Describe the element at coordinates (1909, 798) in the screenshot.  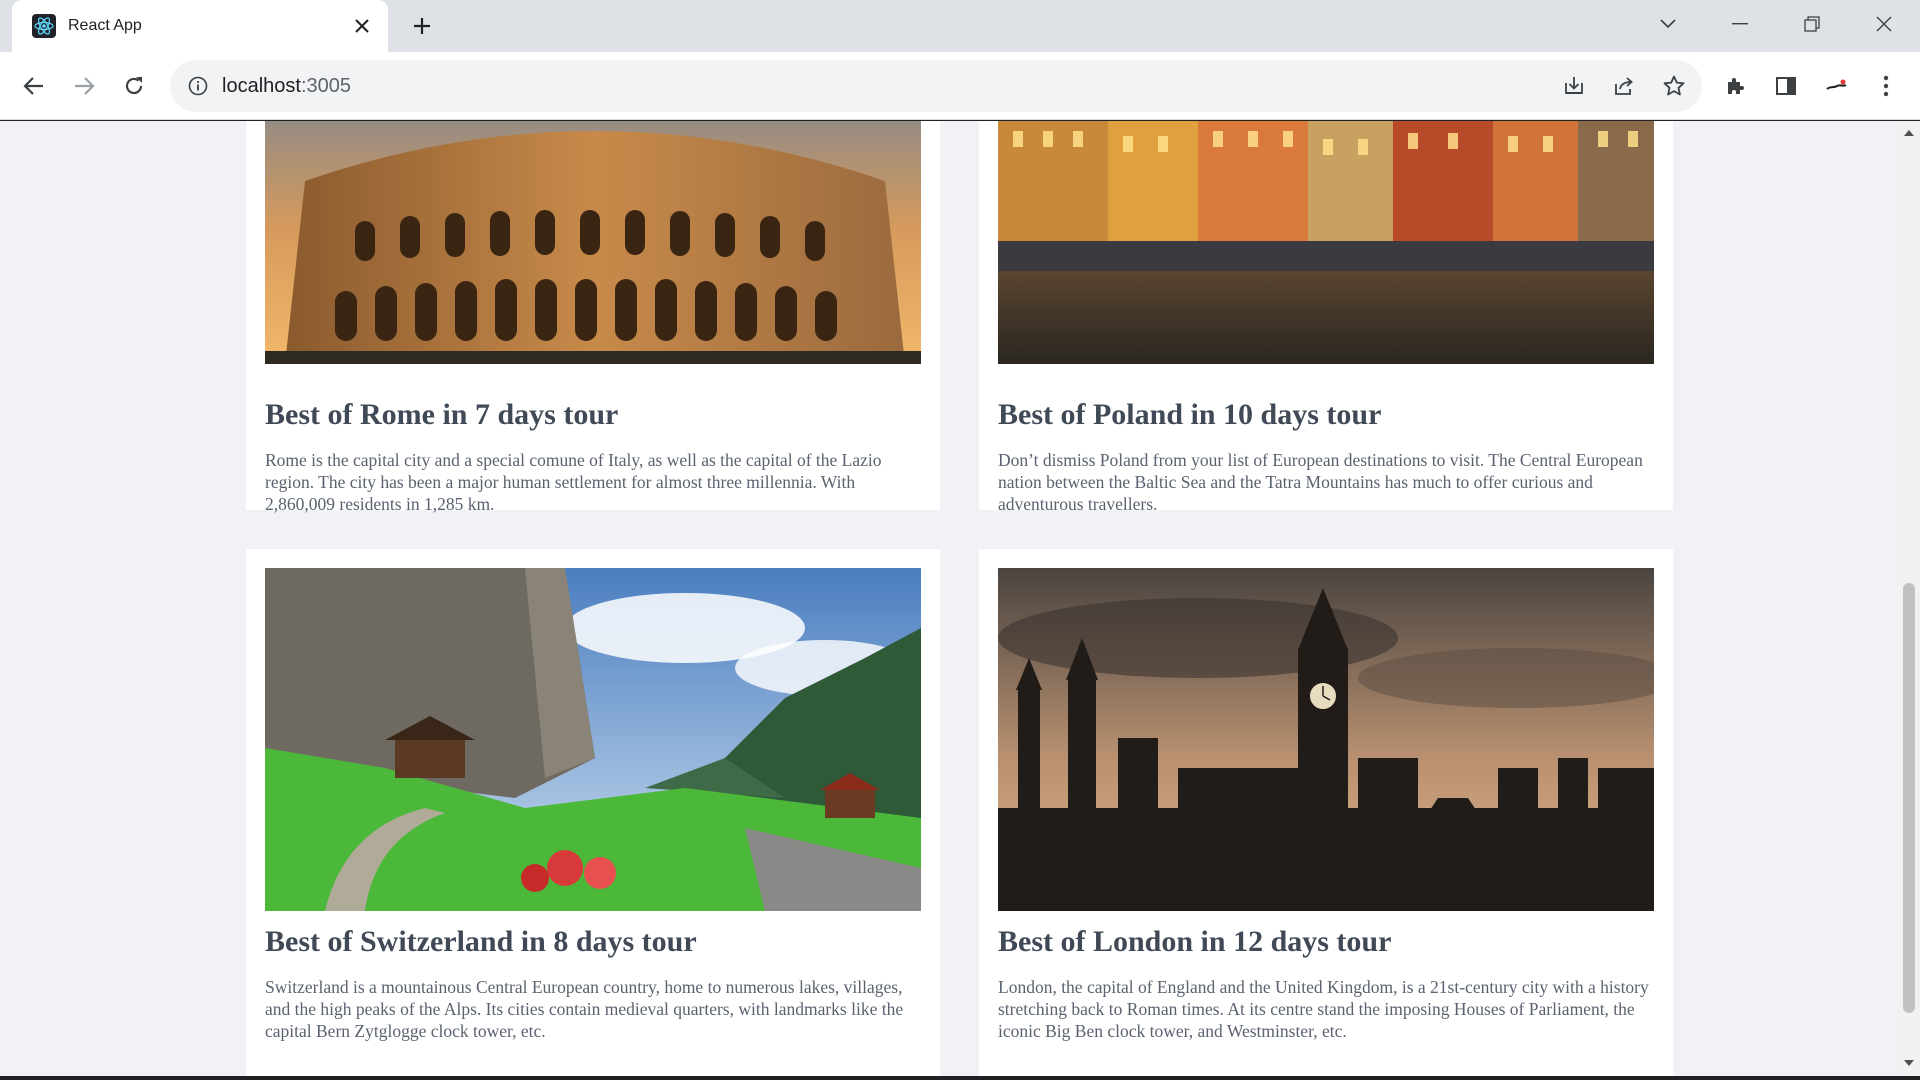
I see `scrollbar-thumb` at that location.